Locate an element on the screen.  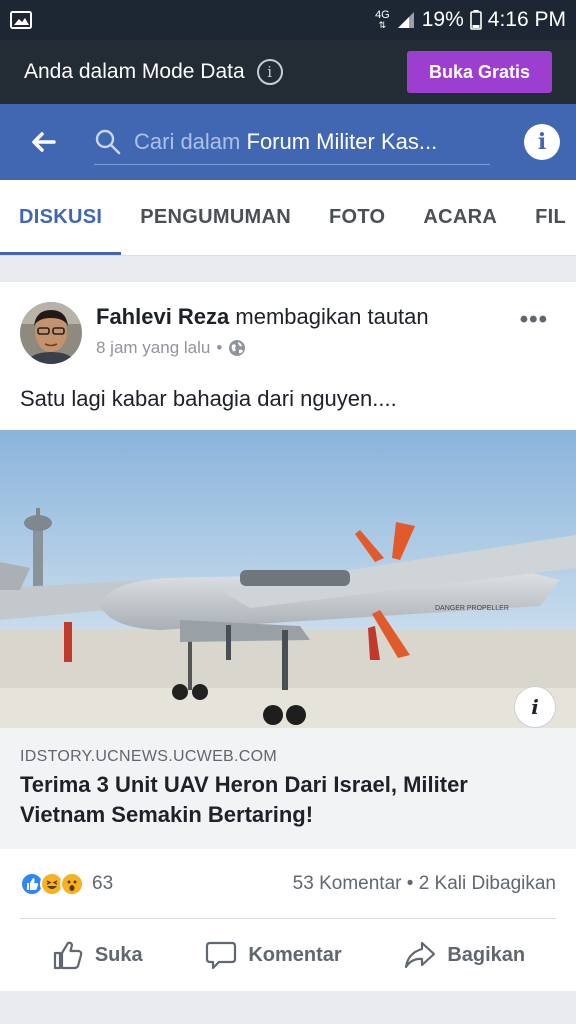
post-stats: 63 53 Komentar • 2 Kali Dibagikan is located at coordinates (288, 884).